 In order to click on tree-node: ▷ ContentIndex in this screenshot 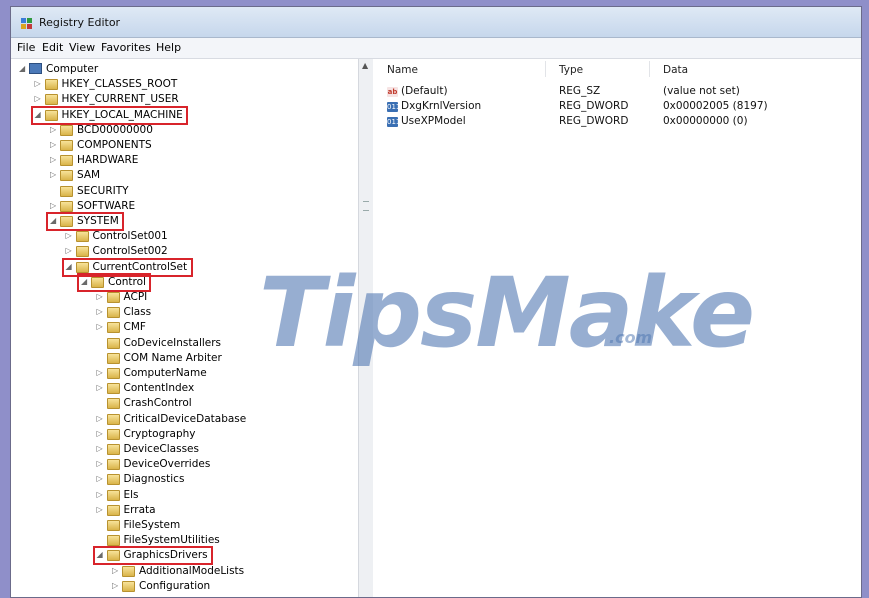, I will do `click(184, 389)`.